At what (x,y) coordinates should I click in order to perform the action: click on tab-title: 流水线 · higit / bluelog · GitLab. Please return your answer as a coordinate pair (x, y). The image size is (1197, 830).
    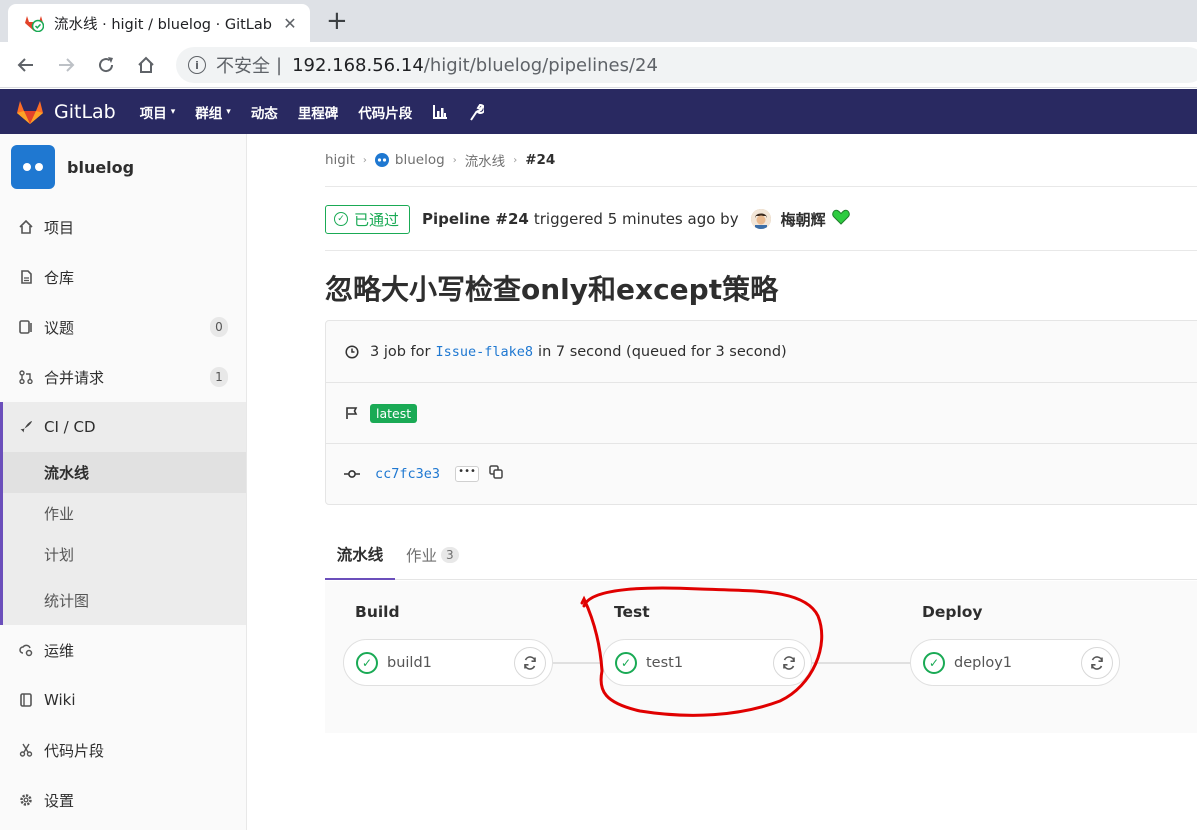
    Looking at the image, I should click on (163, 24).